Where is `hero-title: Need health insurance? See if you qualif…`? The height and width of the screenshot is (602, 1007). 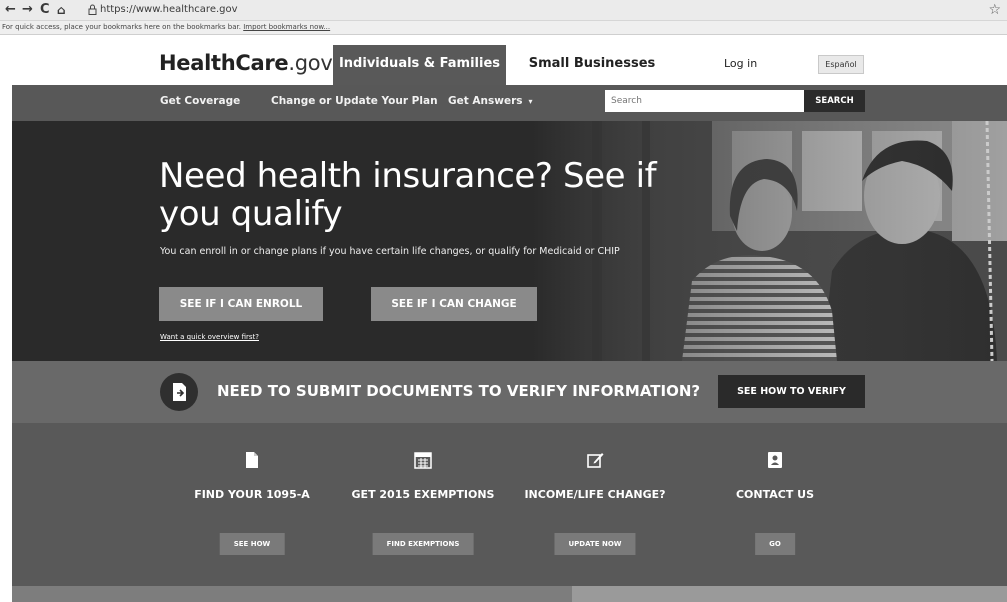 hero-title: Need health insurance? See if you qualif… is located at coordinates (408, 195).